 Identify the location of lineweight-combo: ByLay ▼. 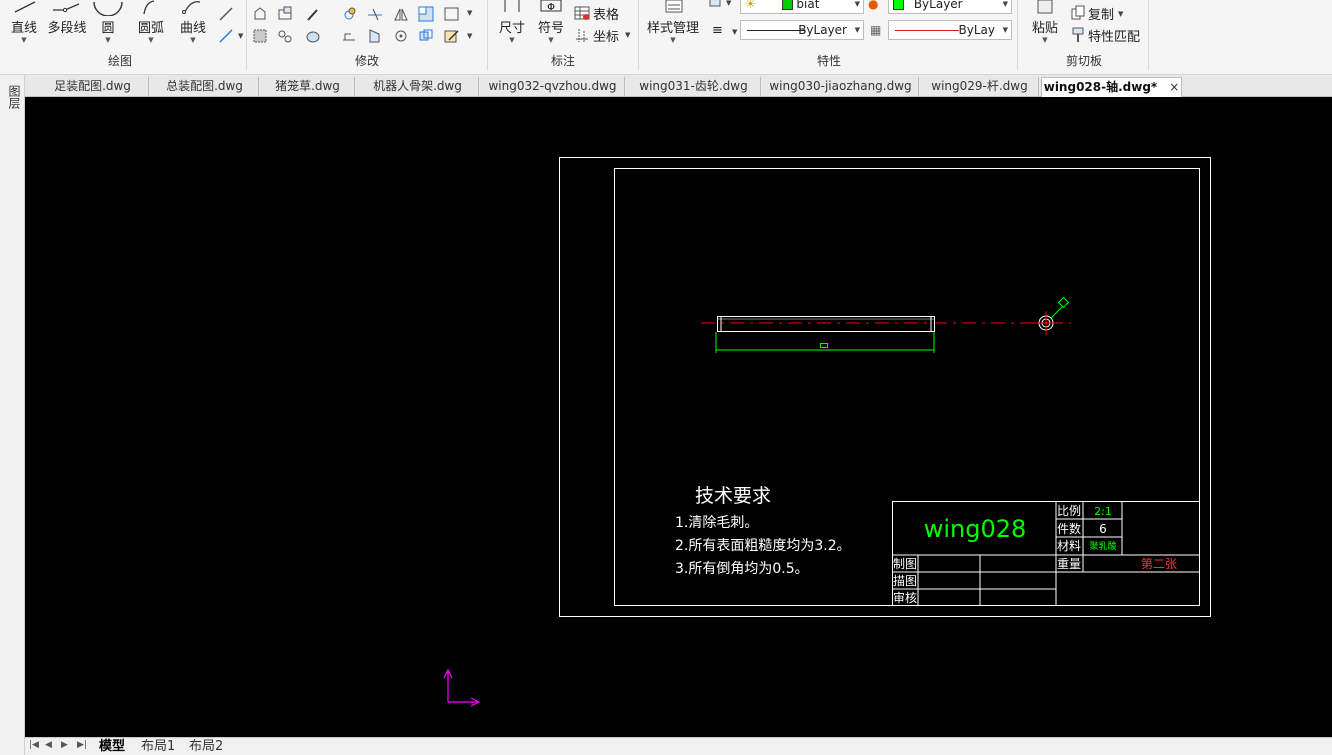
(950, 30).